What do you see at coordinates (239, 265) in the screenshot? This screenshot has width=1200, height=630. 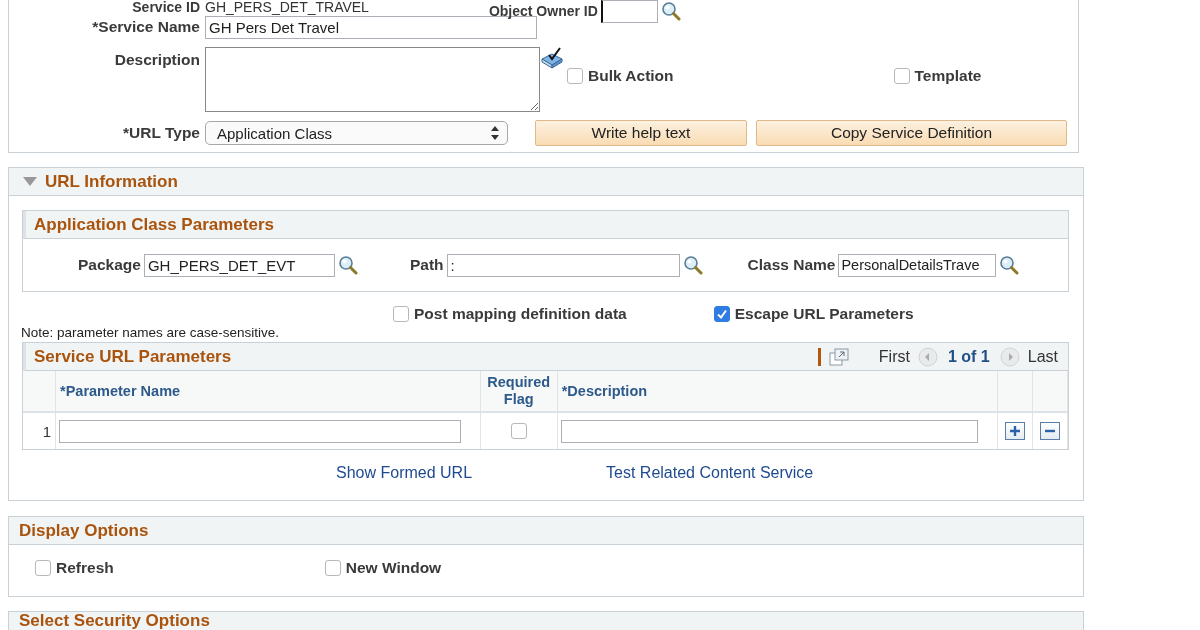 I see `input-field: GH_PERS_DET_EVT` at bounding box center [239, 265].